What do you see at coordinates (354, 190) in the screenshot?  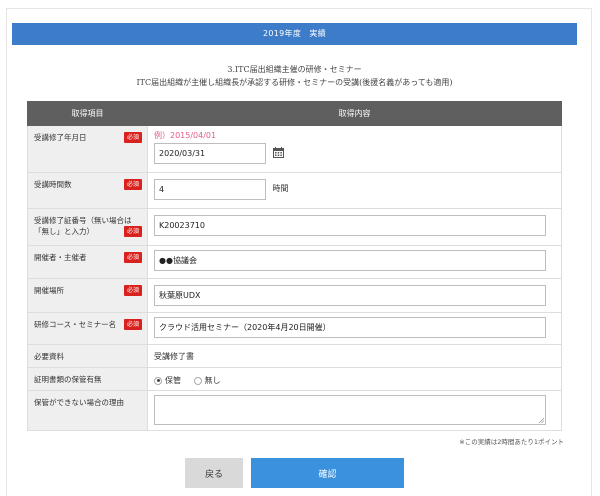 I see `row-value-hours: 4 時間` at bounding box center [354, 190].